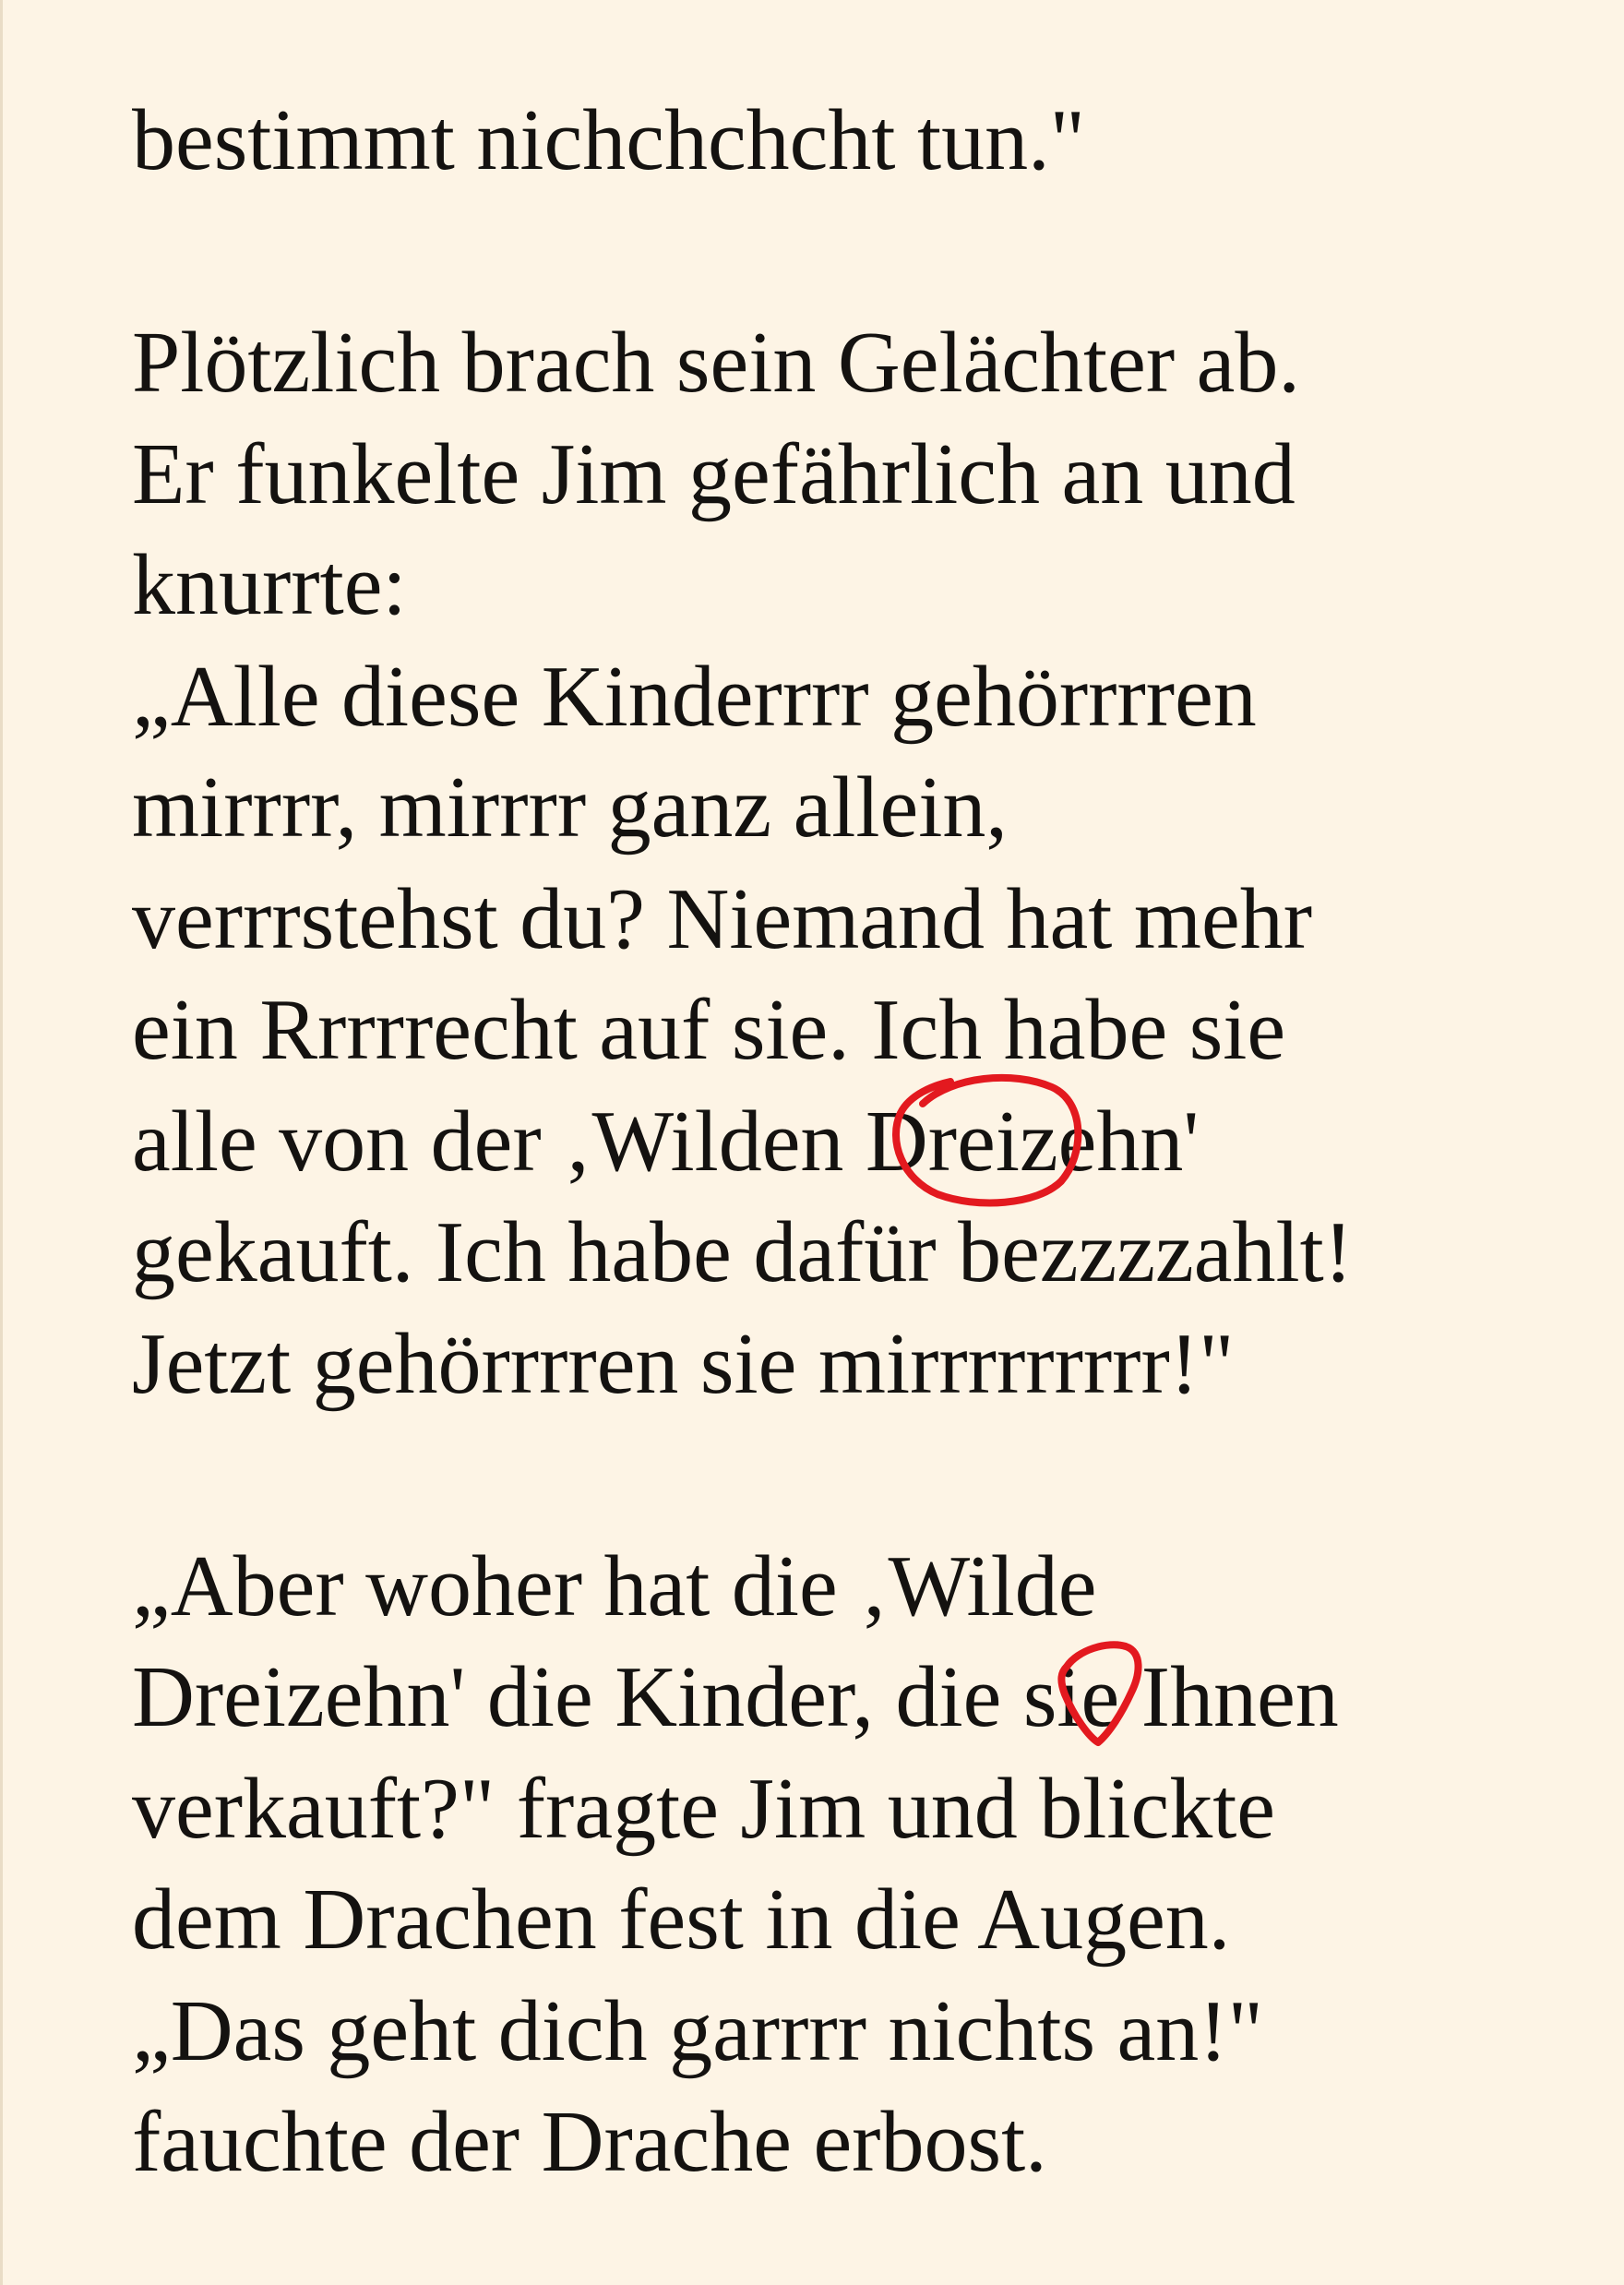 The height and width of the screenshot is (2285, 1624). Describe the element at coordinates (614, 1585) in the screenshot. I see `text-line: „Aber woher hat die ‚Wilde` at that location.